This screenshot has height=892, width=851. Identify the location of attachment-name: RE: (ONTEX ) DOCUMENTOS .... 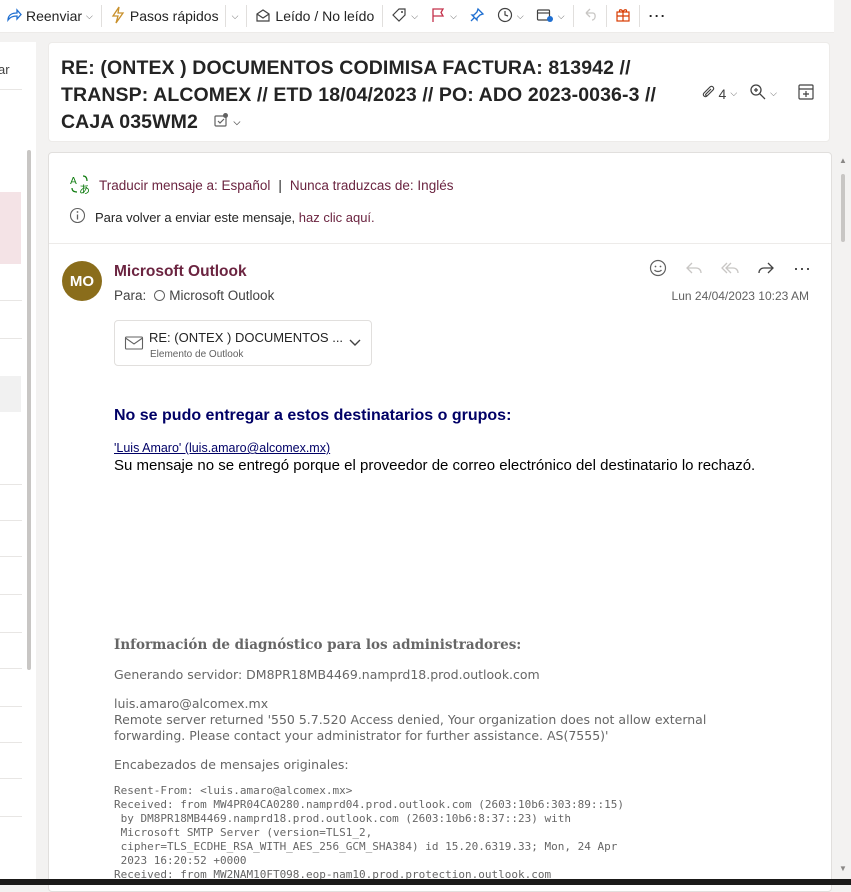
(246, 337).